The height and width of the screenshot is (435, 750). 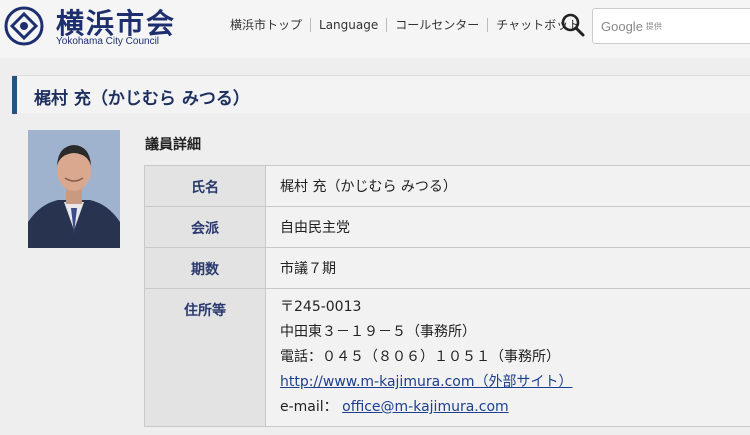 What do you see at coordinates (420, 357) in the screenshot?
I see `phone-number: 電話：０４５（８０６）１０５１（事務所）` at bounding box center [420, 357].